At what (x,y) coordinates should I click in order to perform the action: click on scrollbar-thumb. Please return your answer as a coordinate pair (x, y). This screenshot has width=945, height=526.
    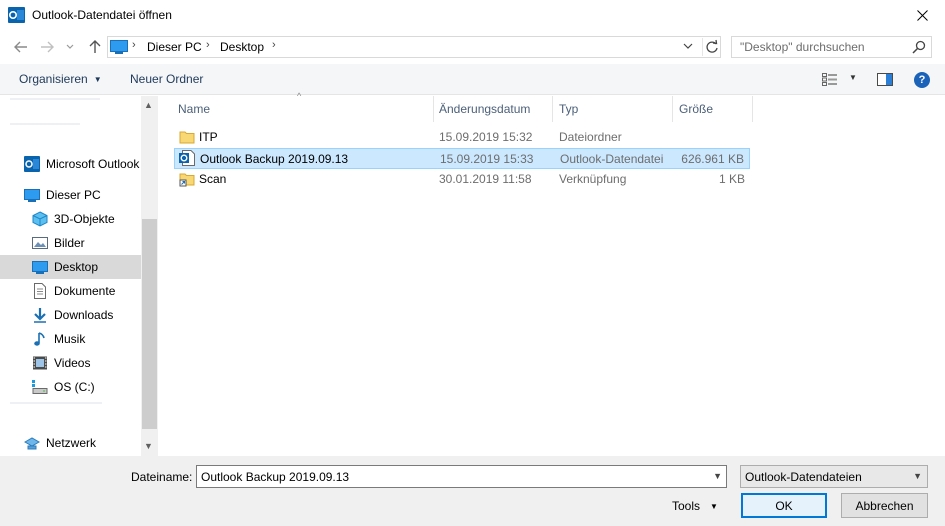
    Looking at the image, I should click on (149, 324).